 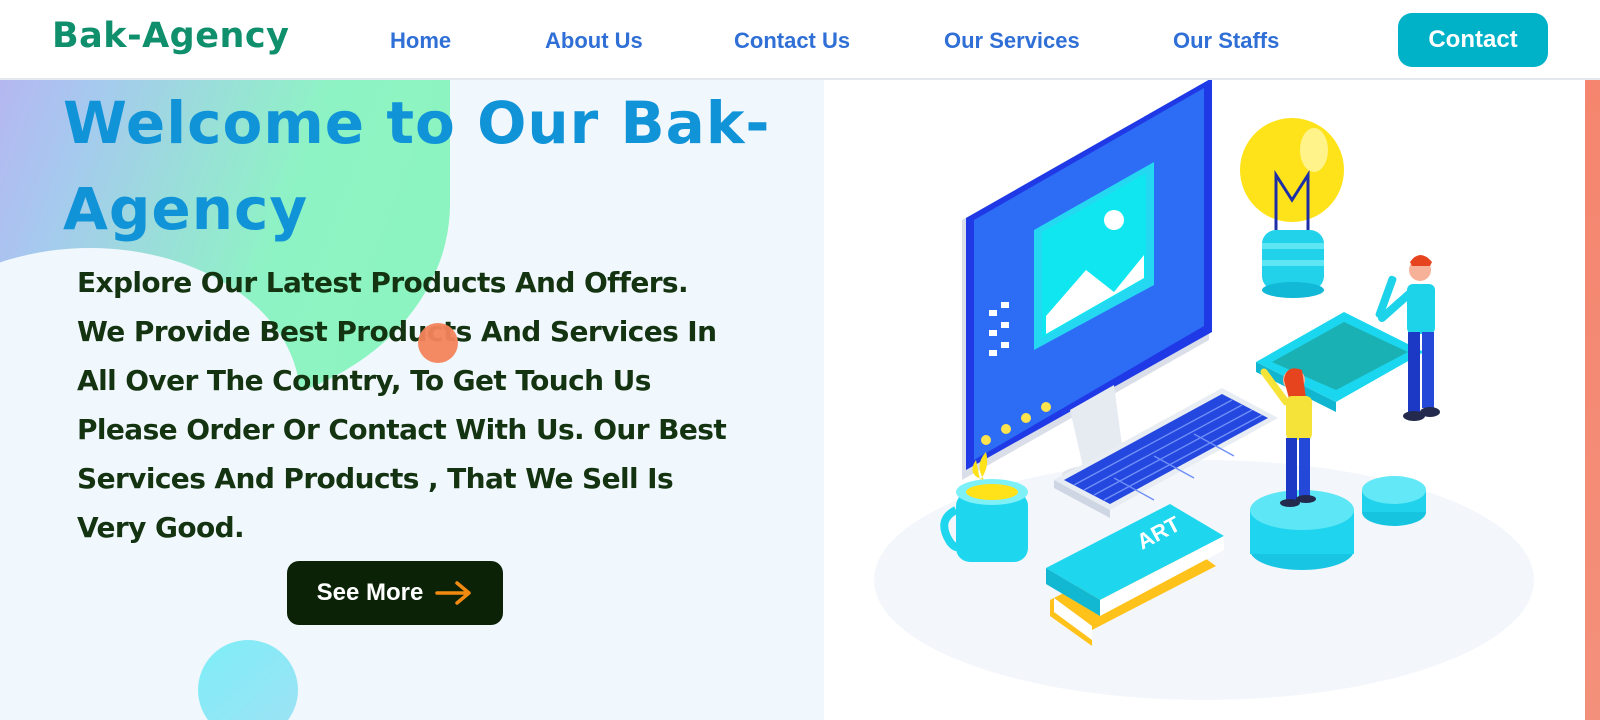 What do you see at coordinates (984, 507) in the screenshot?
I see `mug-icon` at bounding box center [984, 507].